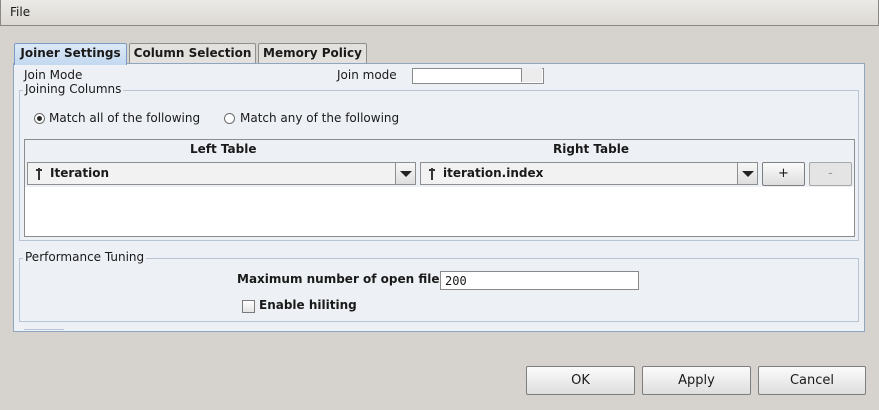 Image resolution: width=879 pixels, height=410 pixels. What do you see at coordinates (580, 380) in the screenshot?
I see `ok-button: OK` at bounding box center [580, 380].